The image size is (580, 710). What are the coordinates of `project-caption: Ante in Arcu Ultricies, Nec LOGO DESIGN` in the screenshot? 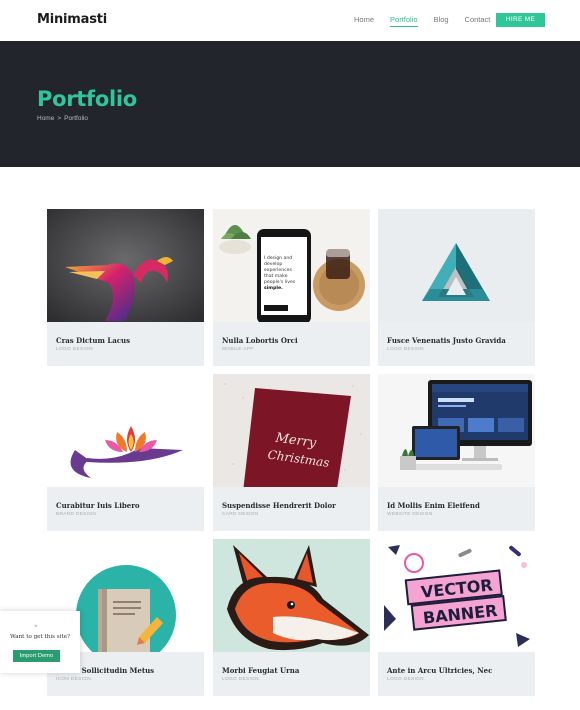 It's located at (456, 674).